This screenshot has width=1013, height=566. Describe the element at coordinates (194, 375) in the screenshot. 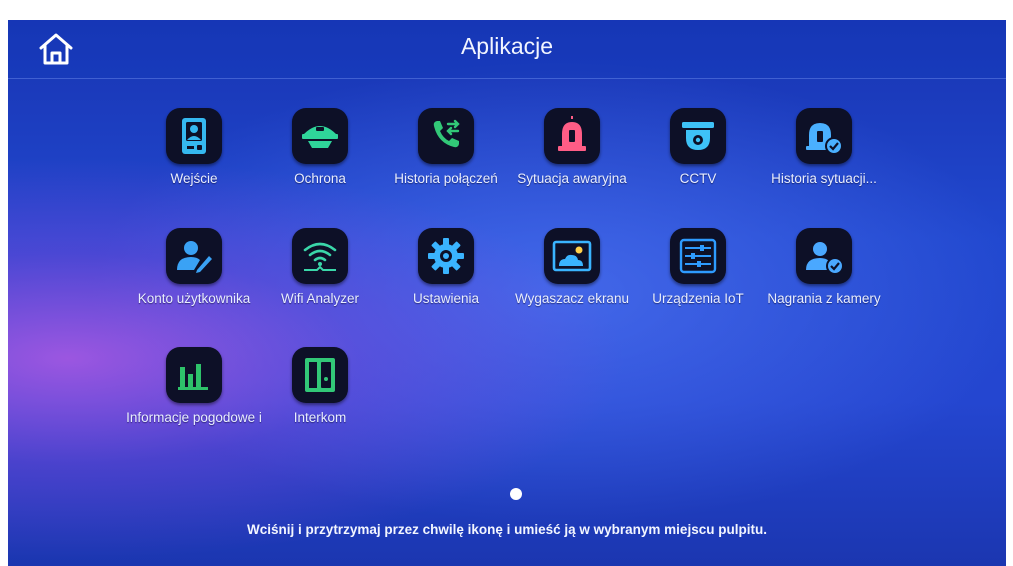

I see `weather-chart-icon` at that location.